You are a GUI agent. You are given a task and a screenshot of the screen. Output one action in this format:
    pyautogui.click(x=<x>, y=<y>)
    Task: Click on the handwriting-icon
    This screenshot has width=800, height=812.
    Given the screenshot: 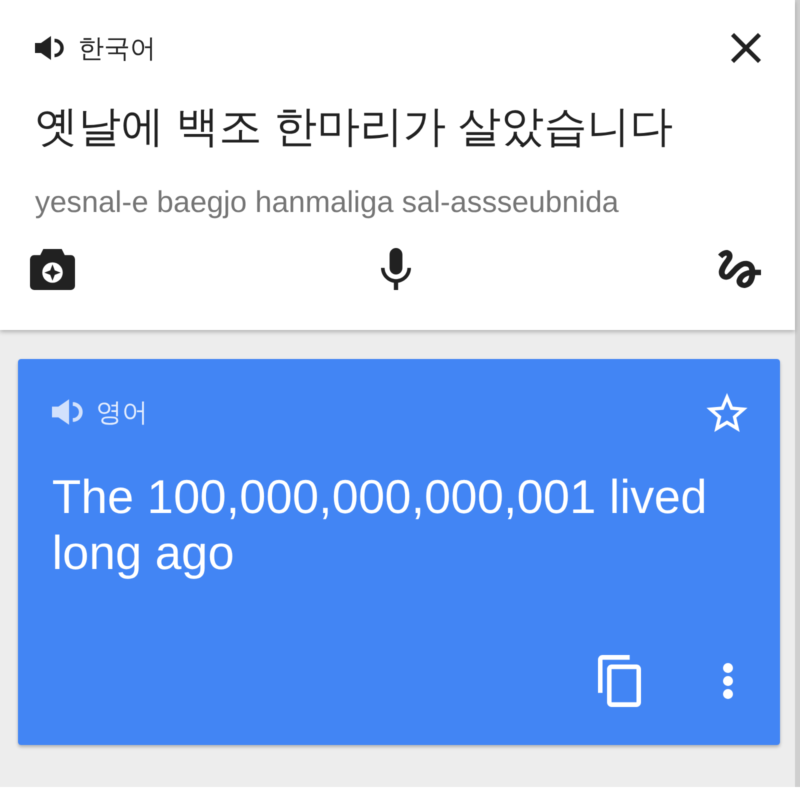 What is the action you would take?
    pyautogui.click(x=739, y=269)
    